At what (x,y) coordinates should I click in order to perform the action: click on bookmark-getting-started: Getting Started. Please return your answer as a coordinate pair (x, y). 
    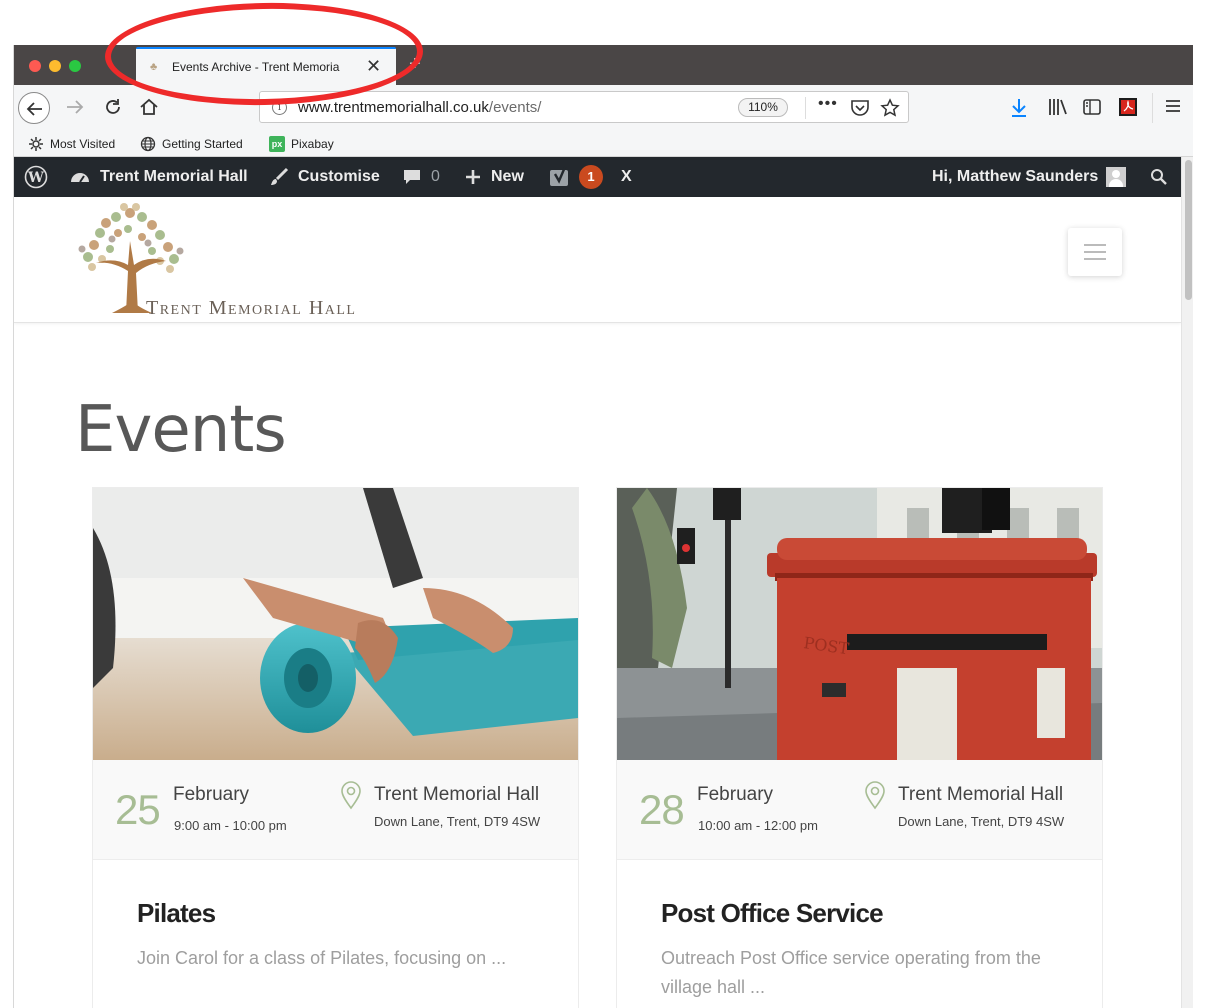
    Looking at the image, I should click on (191, 144).